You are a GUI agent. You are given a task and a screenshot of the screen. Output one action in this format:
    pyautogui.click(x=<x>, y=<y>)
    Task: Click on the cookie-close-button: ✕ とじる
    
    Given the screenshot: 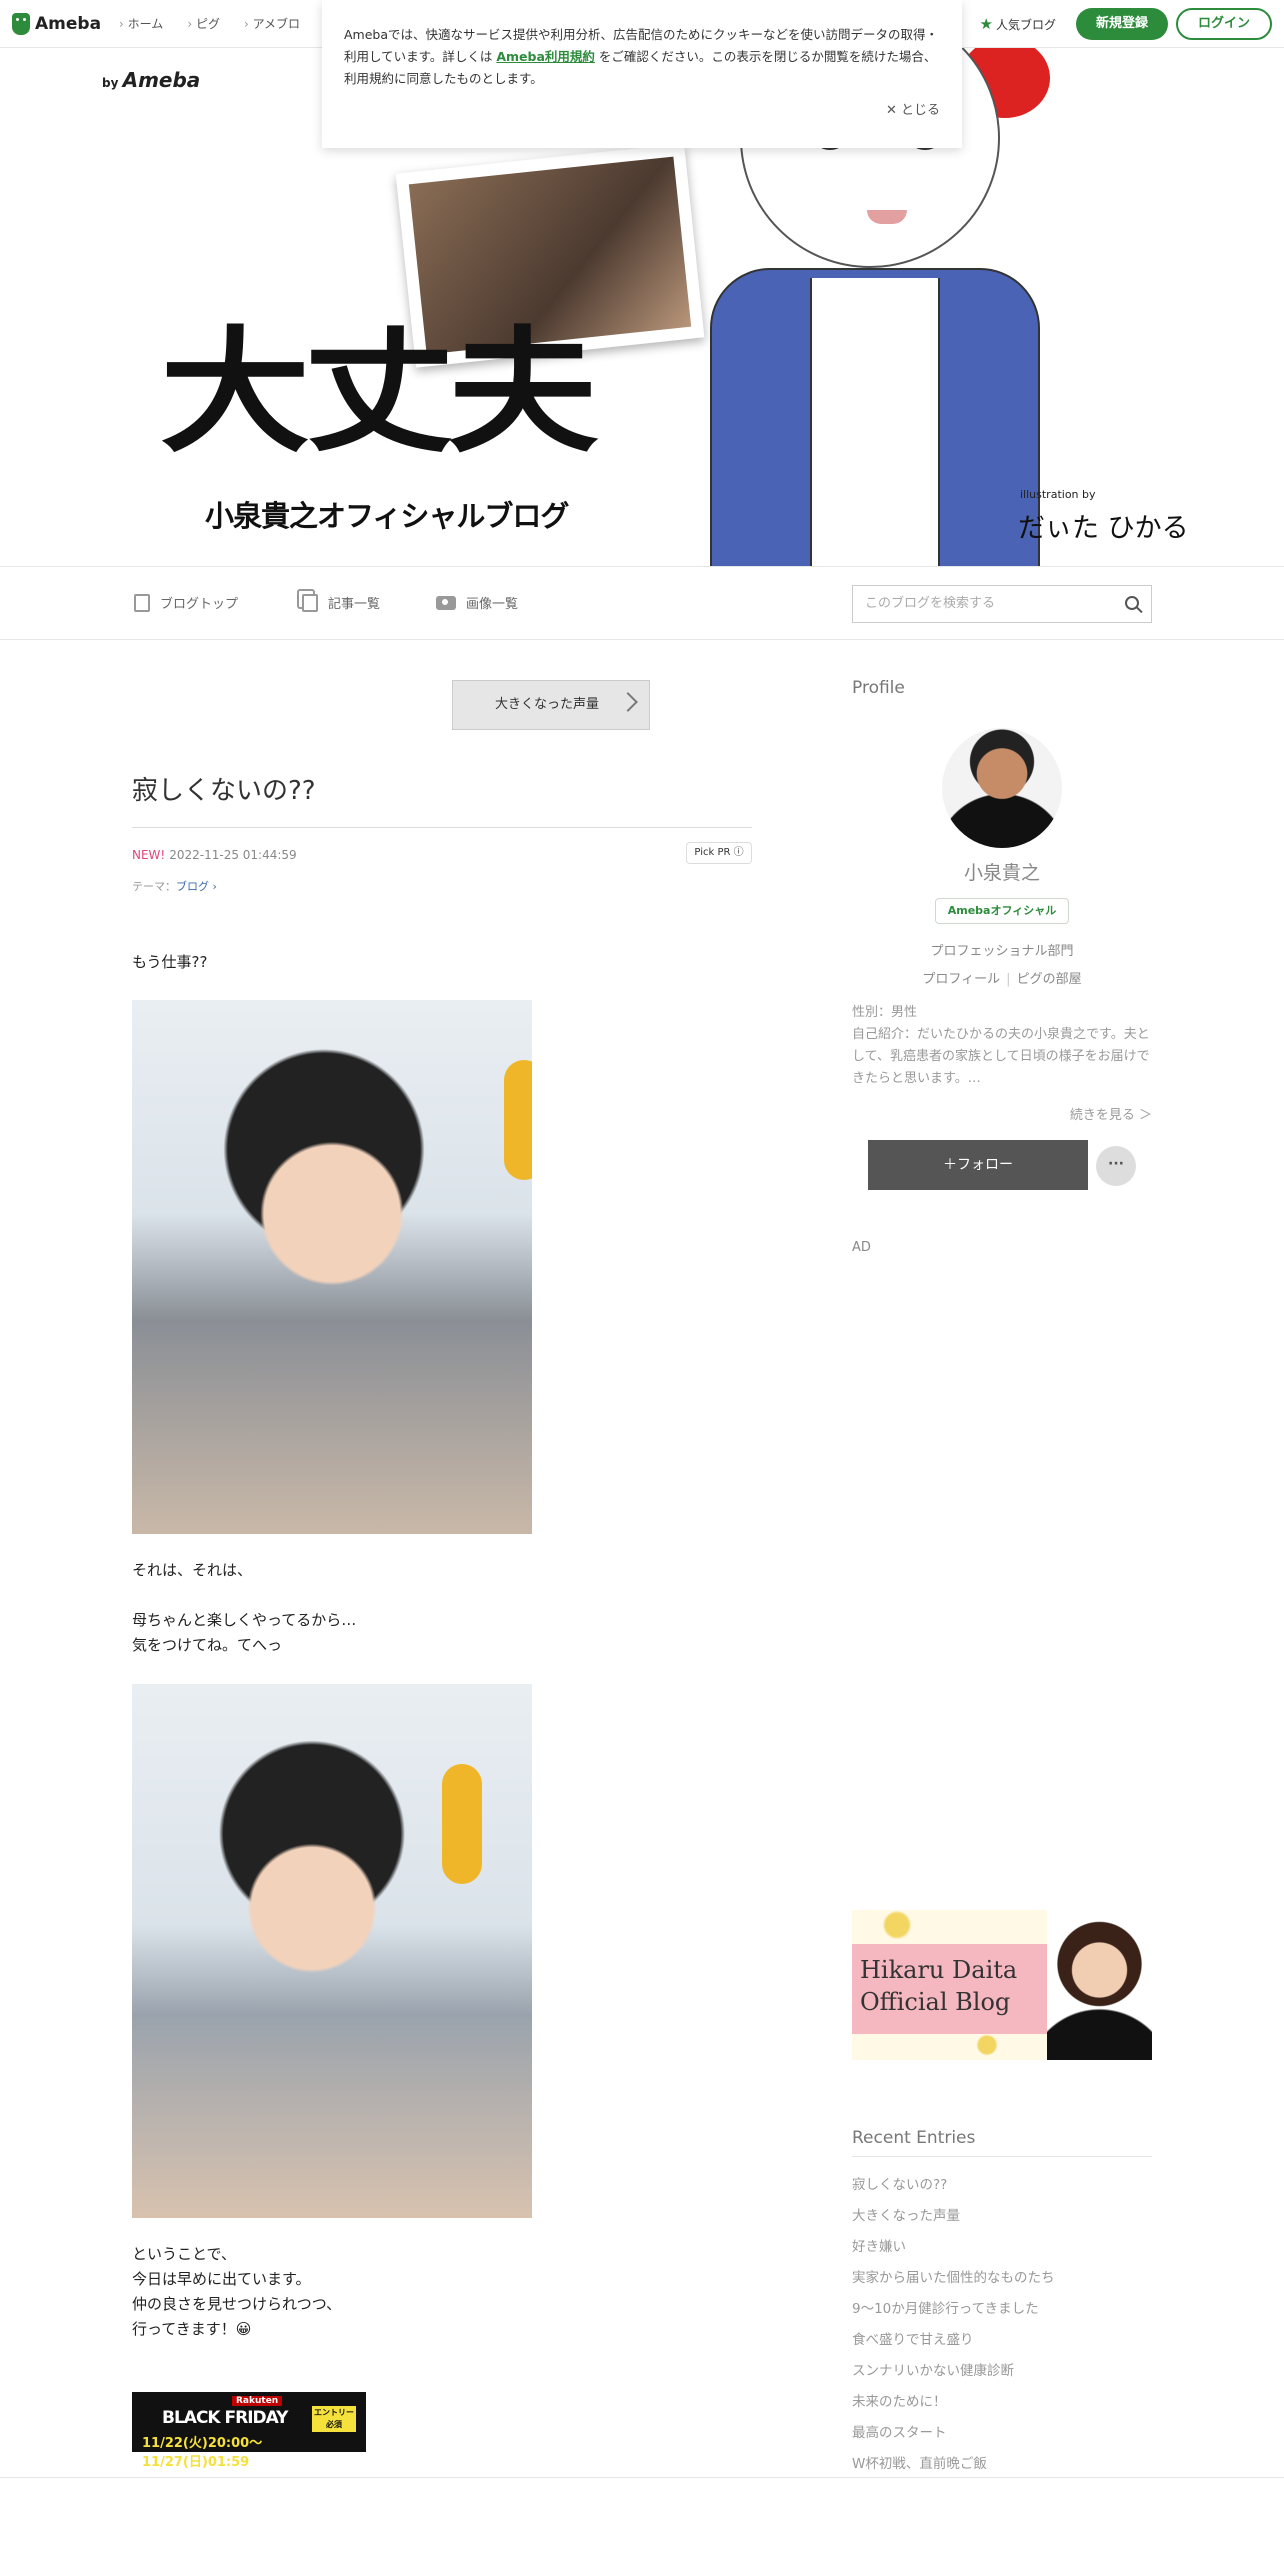 What is the action you would take?
    pyautogui.click(x=913, y=111)
    